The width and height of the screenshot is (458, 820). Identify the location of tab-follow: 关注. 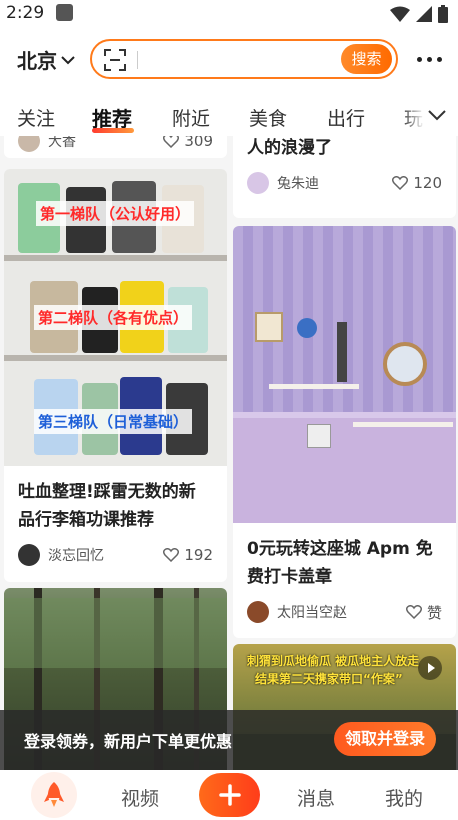
(36, 117).